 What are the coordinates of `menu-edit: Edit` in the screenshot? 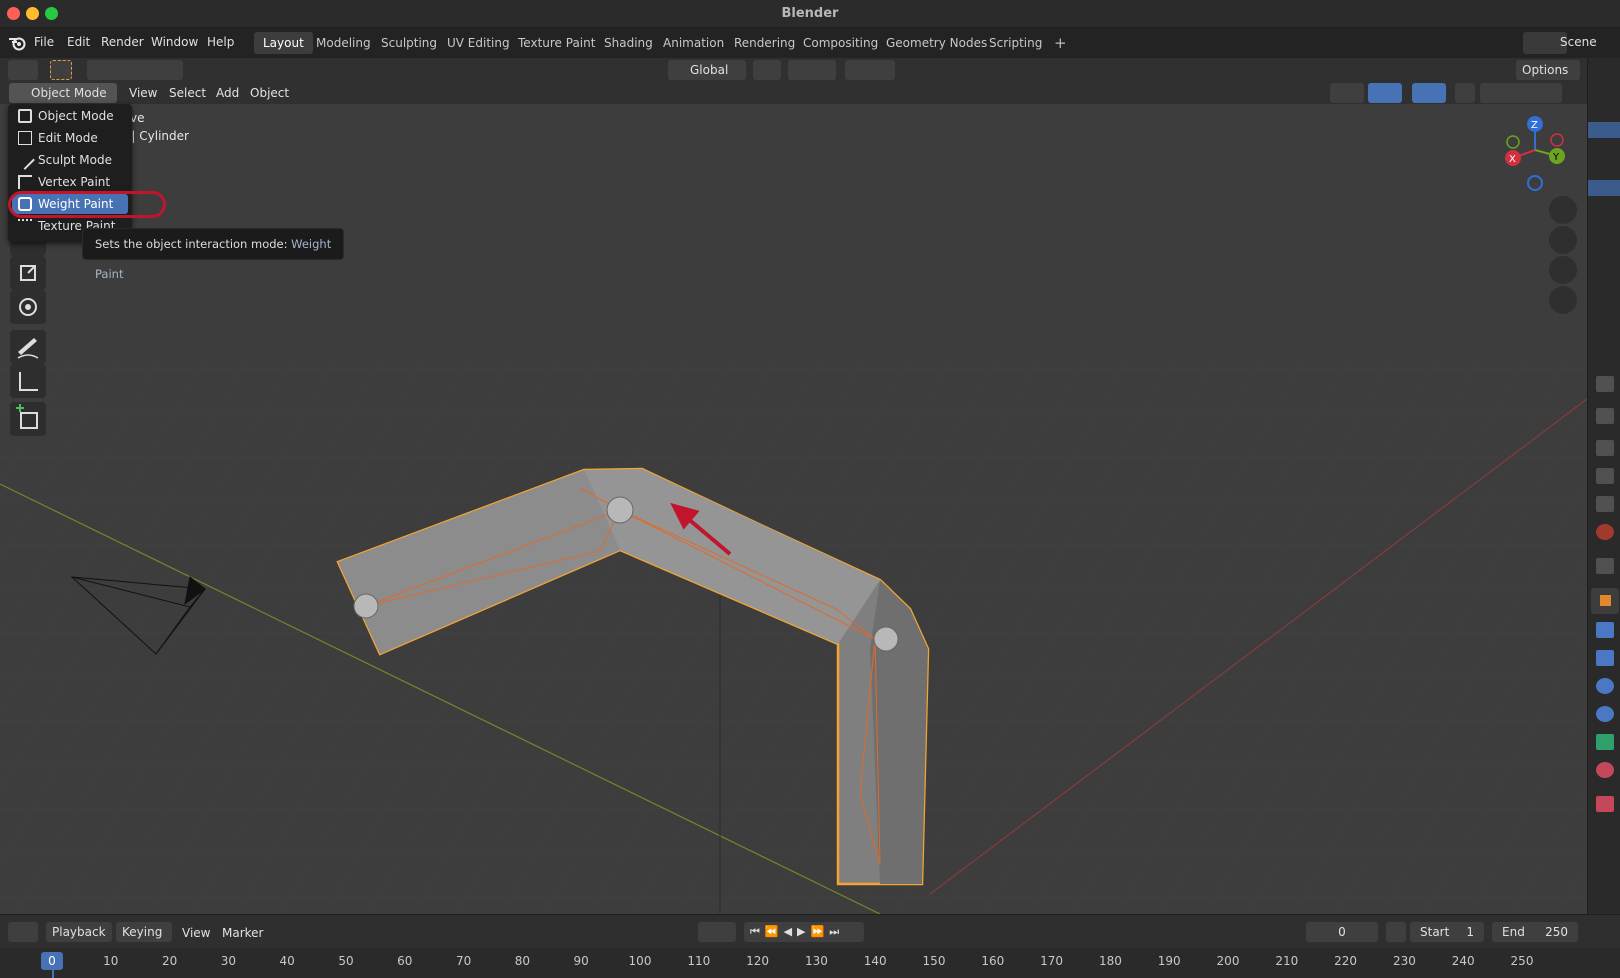 It's located at (78, 42).